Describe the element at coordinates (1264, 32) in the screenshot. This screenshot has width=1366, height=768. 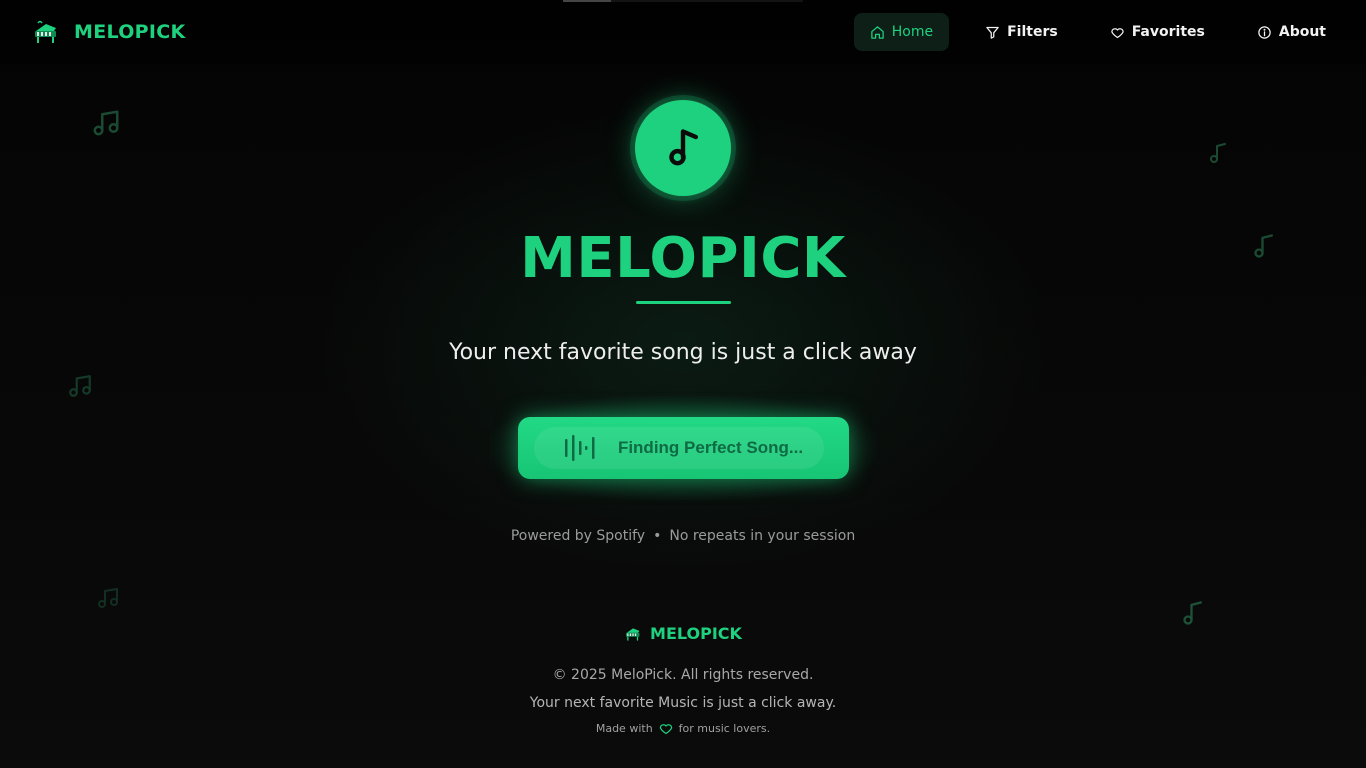
I see `info-icon` at that location.